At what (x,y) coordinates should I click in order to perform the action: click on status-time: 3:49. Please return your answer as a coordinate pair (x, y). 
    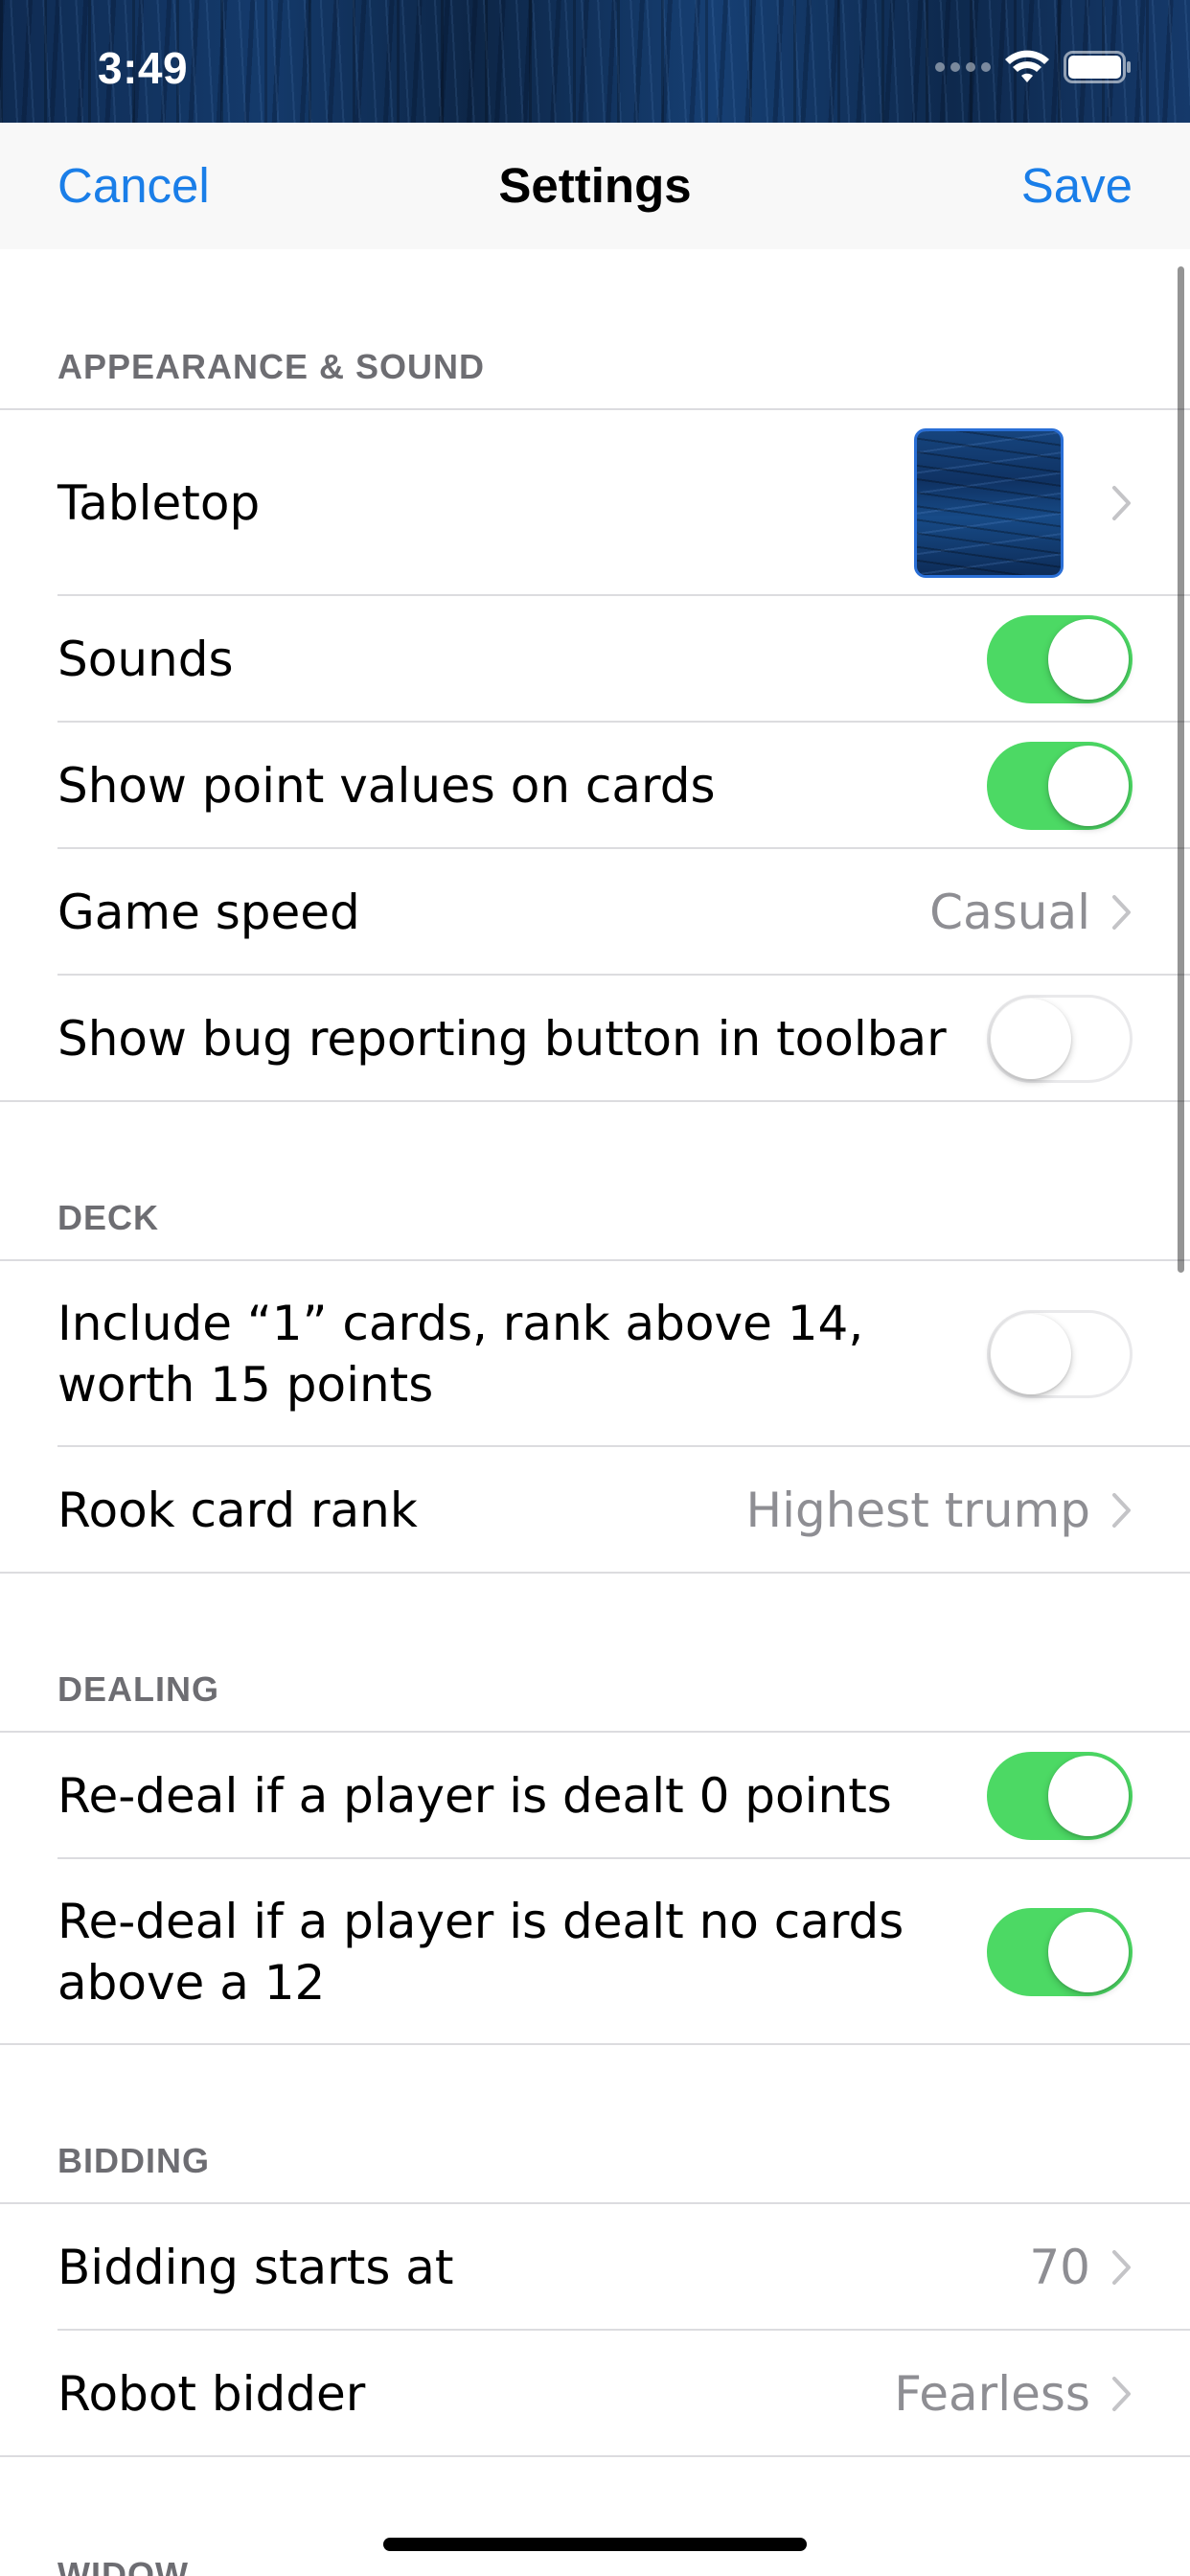
    Looking at the image, I should click on (144, 68).